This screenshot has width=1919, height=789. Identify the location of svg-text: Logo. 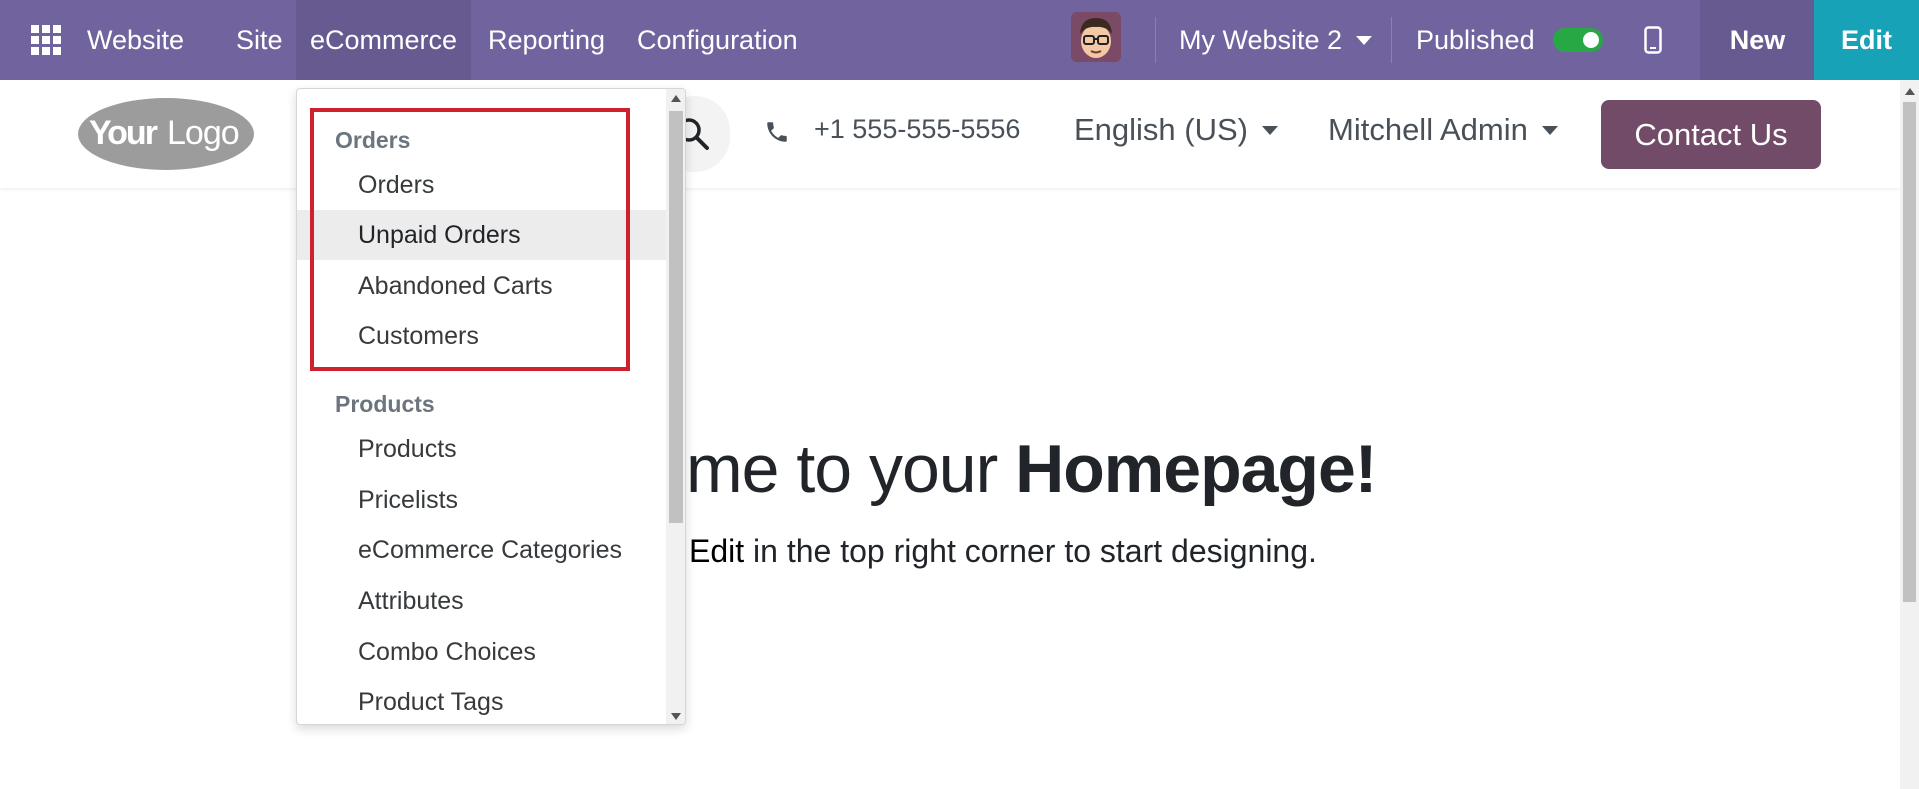
(203, 133).